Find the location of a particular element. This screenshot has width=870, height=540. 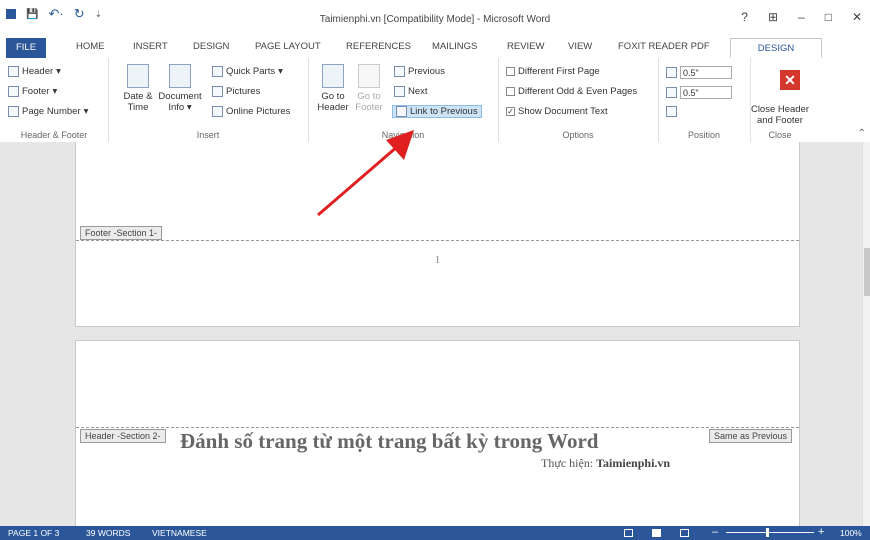

tab-home: HOME is located at coordinates (90, 46).